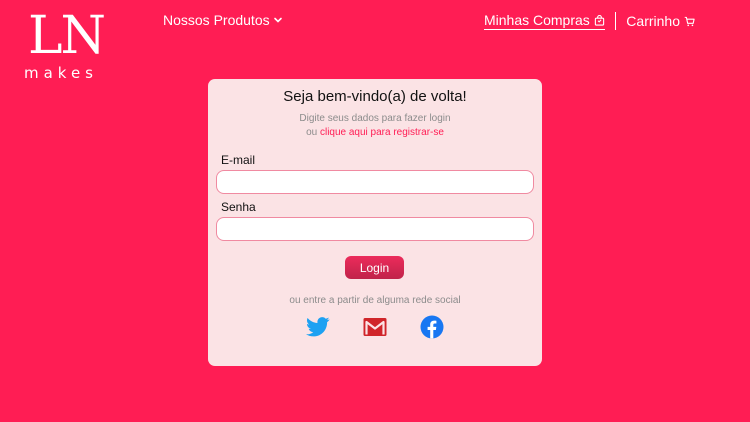 This screenshot has height=422, width=750. I want to click on nav-orders-label: Minhas Compras, so click(536, 20).